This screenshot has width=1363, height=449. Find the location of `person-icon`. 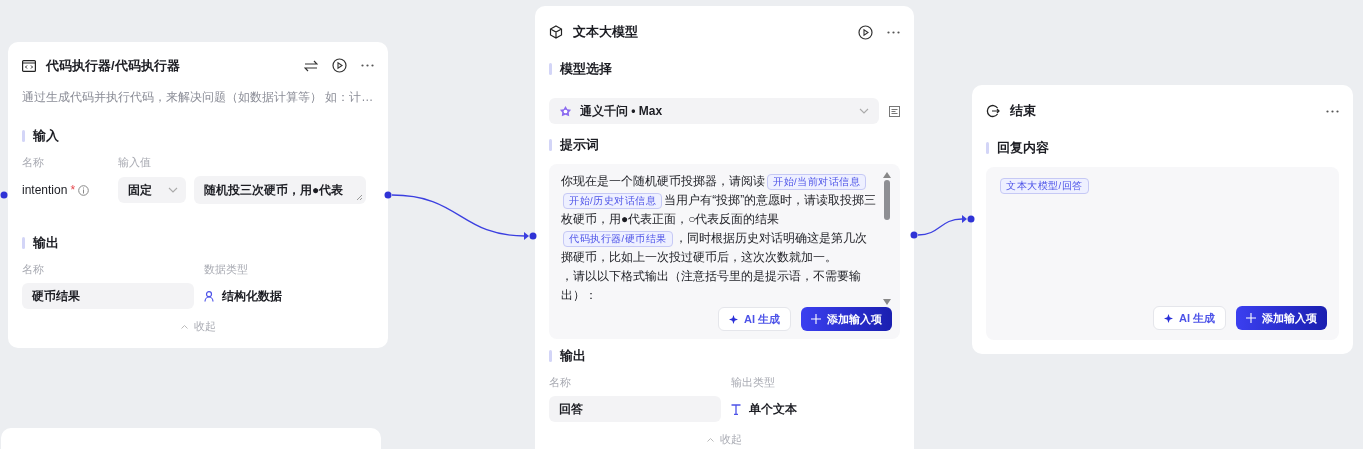

person-icon is located at coordinates (209, 296).